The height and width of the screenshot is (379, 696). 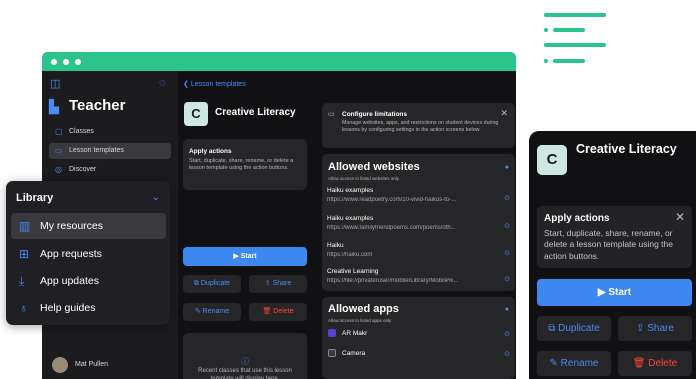 I want to click on sidebar-item-classes: ▢ Classes, so click(x=110, y=132).